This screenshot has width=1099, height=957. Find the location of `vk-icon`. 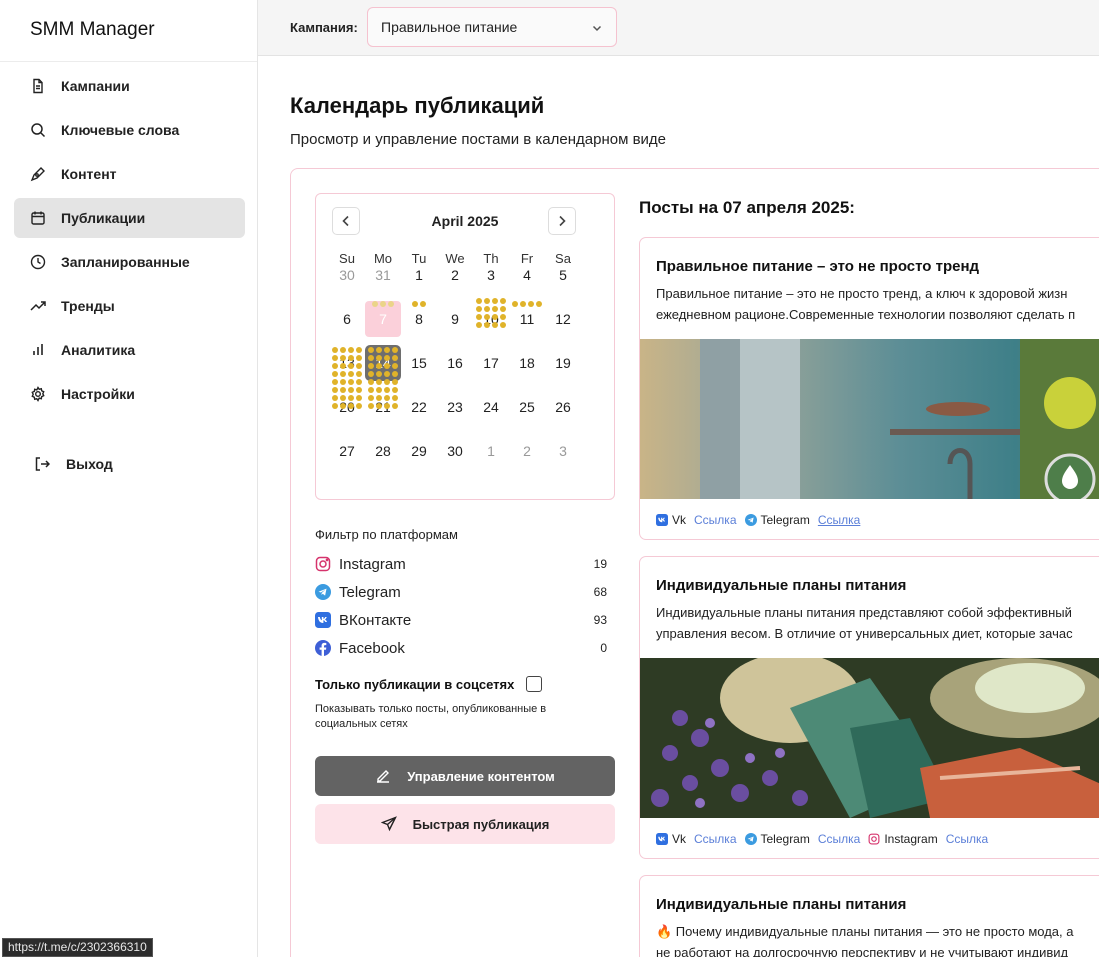

vk-icon is located at coordinates (662, 520).